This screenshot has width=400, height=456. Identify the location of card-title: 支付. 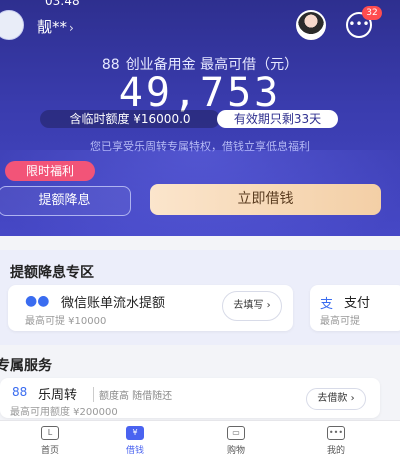
(357, 303).